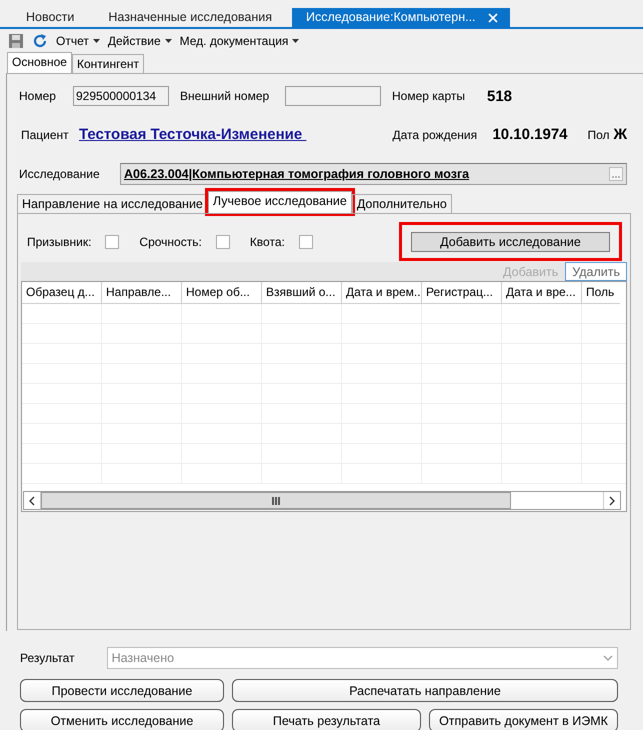 The image size is (643, 730). Describe the element at coordinates (49, 17) in the screenshot. I see `document-tab: Новости` at that location.